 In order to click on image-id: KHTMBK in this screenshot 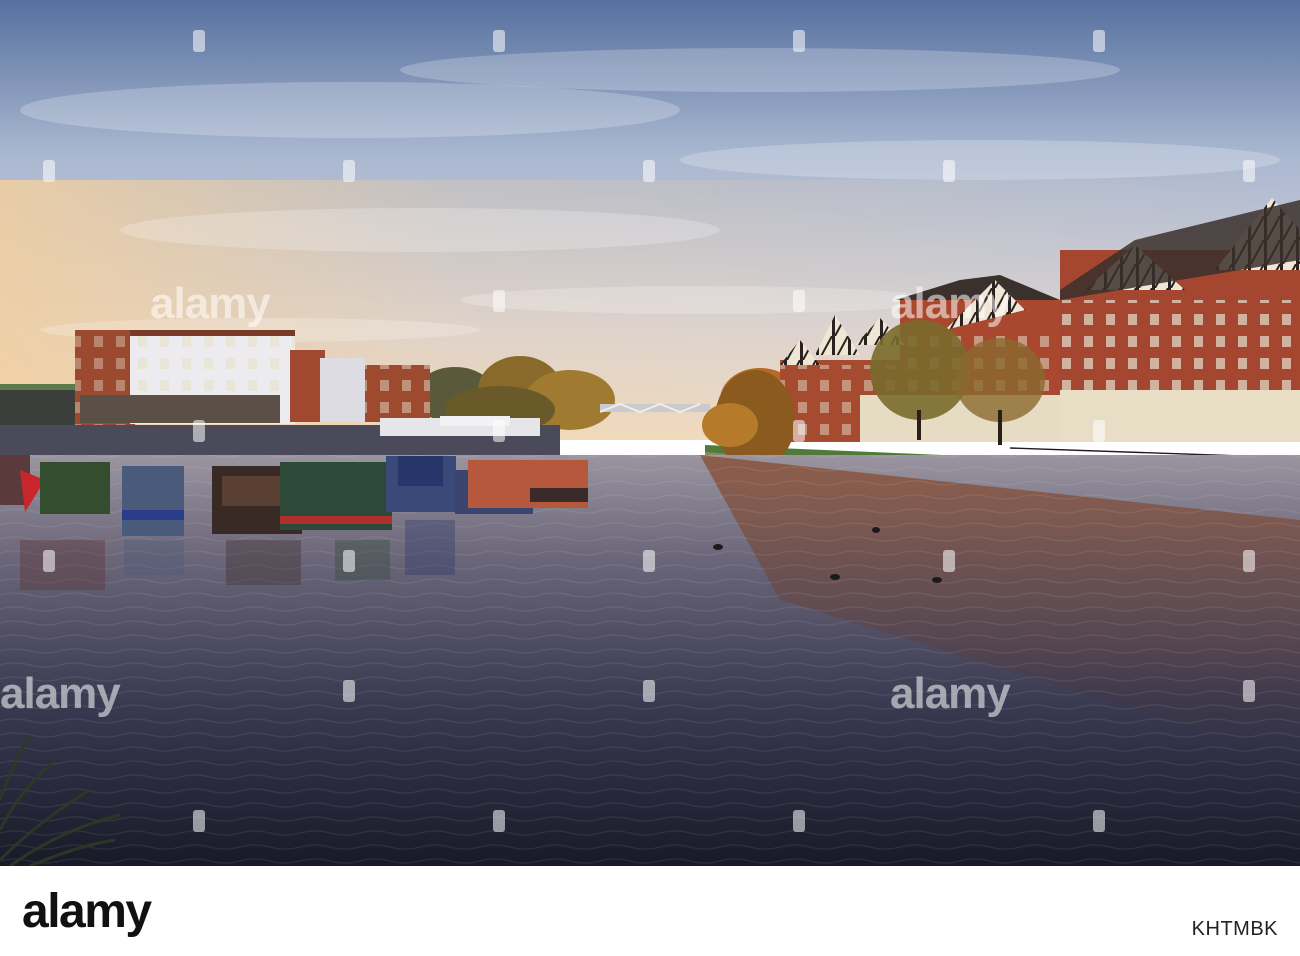, I will do `click(1234, 929)`.